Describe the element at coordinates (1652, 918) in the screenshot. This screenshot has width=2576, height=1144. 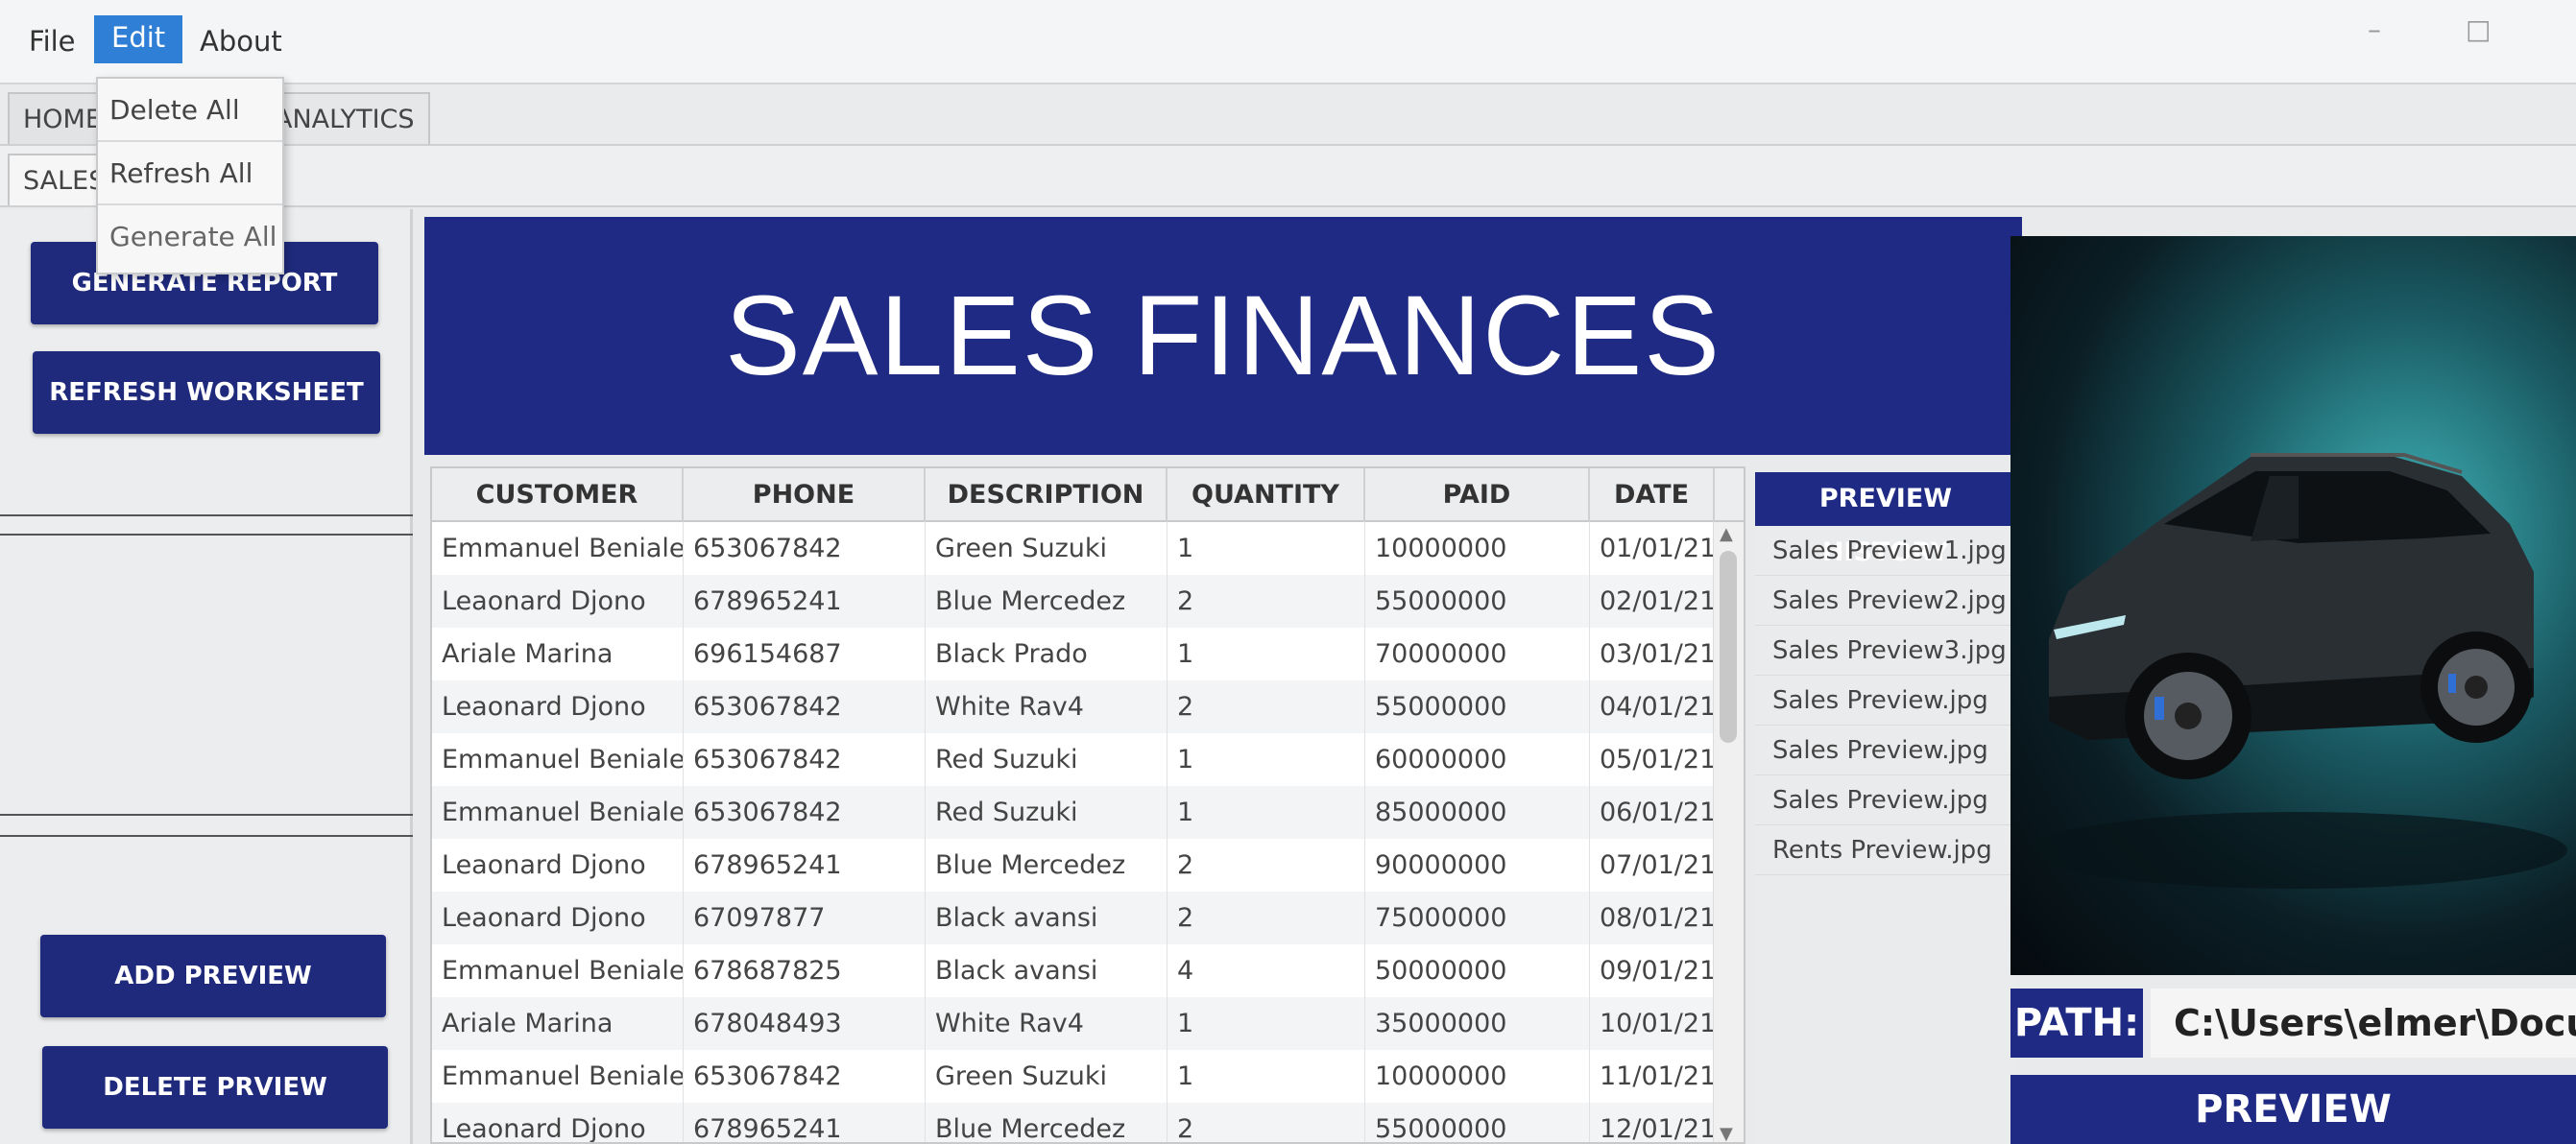
I see `cell-date: 08/01/21` at that location.